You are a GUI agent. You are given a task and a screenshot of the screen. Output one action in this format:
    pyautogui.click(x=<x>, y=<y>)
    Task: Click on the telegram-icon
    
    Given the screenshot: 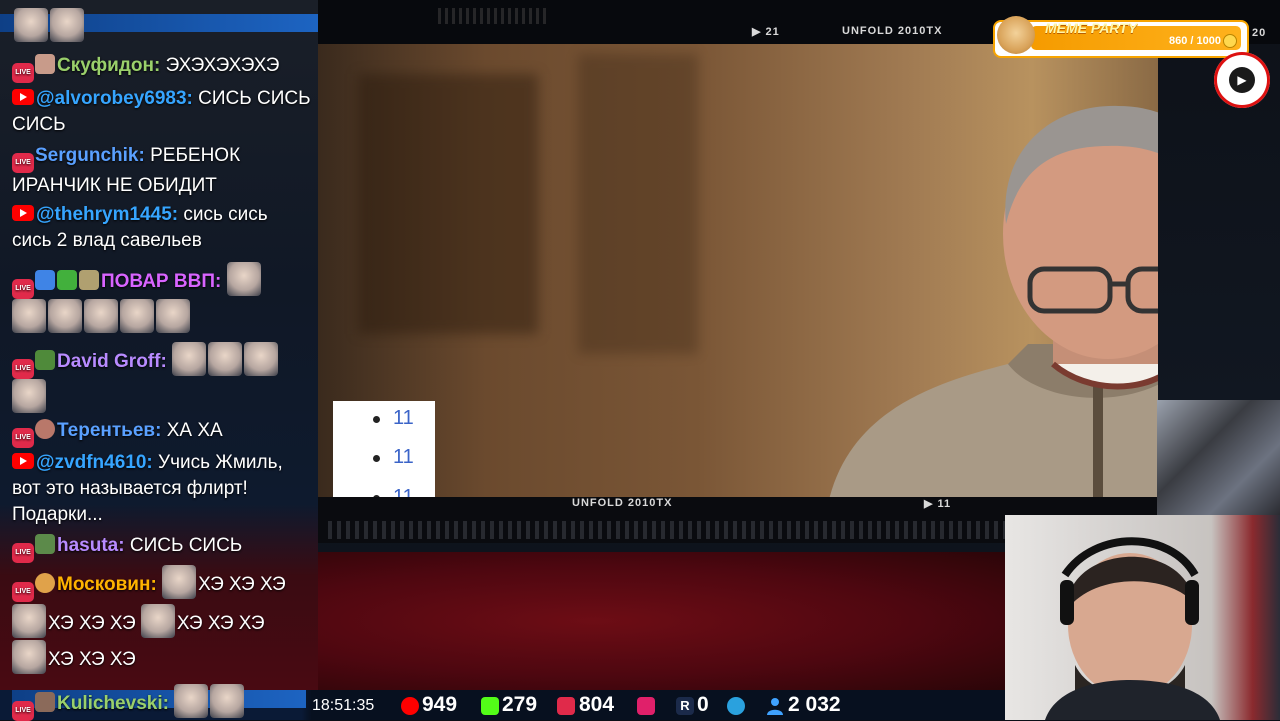 What is the action you would take?
    pyautogui.click(x=736, y=706)
    